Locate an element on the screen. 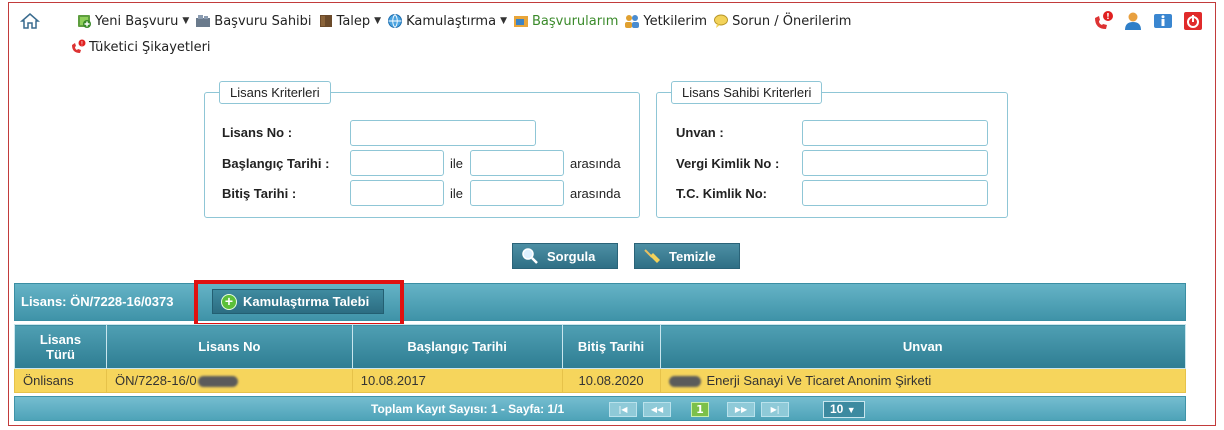 This screenshot has width=1224, height=430. request-icon is located at coordinates (325, 21).